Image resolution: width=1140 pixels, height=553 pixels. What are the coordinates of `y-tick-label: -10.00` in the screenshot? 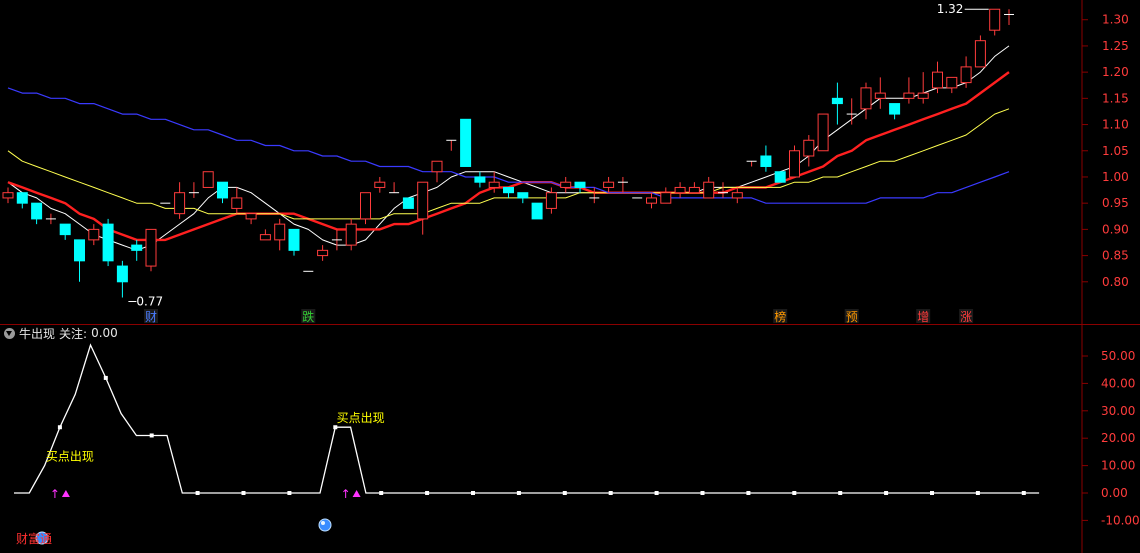 It's located at (1120, 520).